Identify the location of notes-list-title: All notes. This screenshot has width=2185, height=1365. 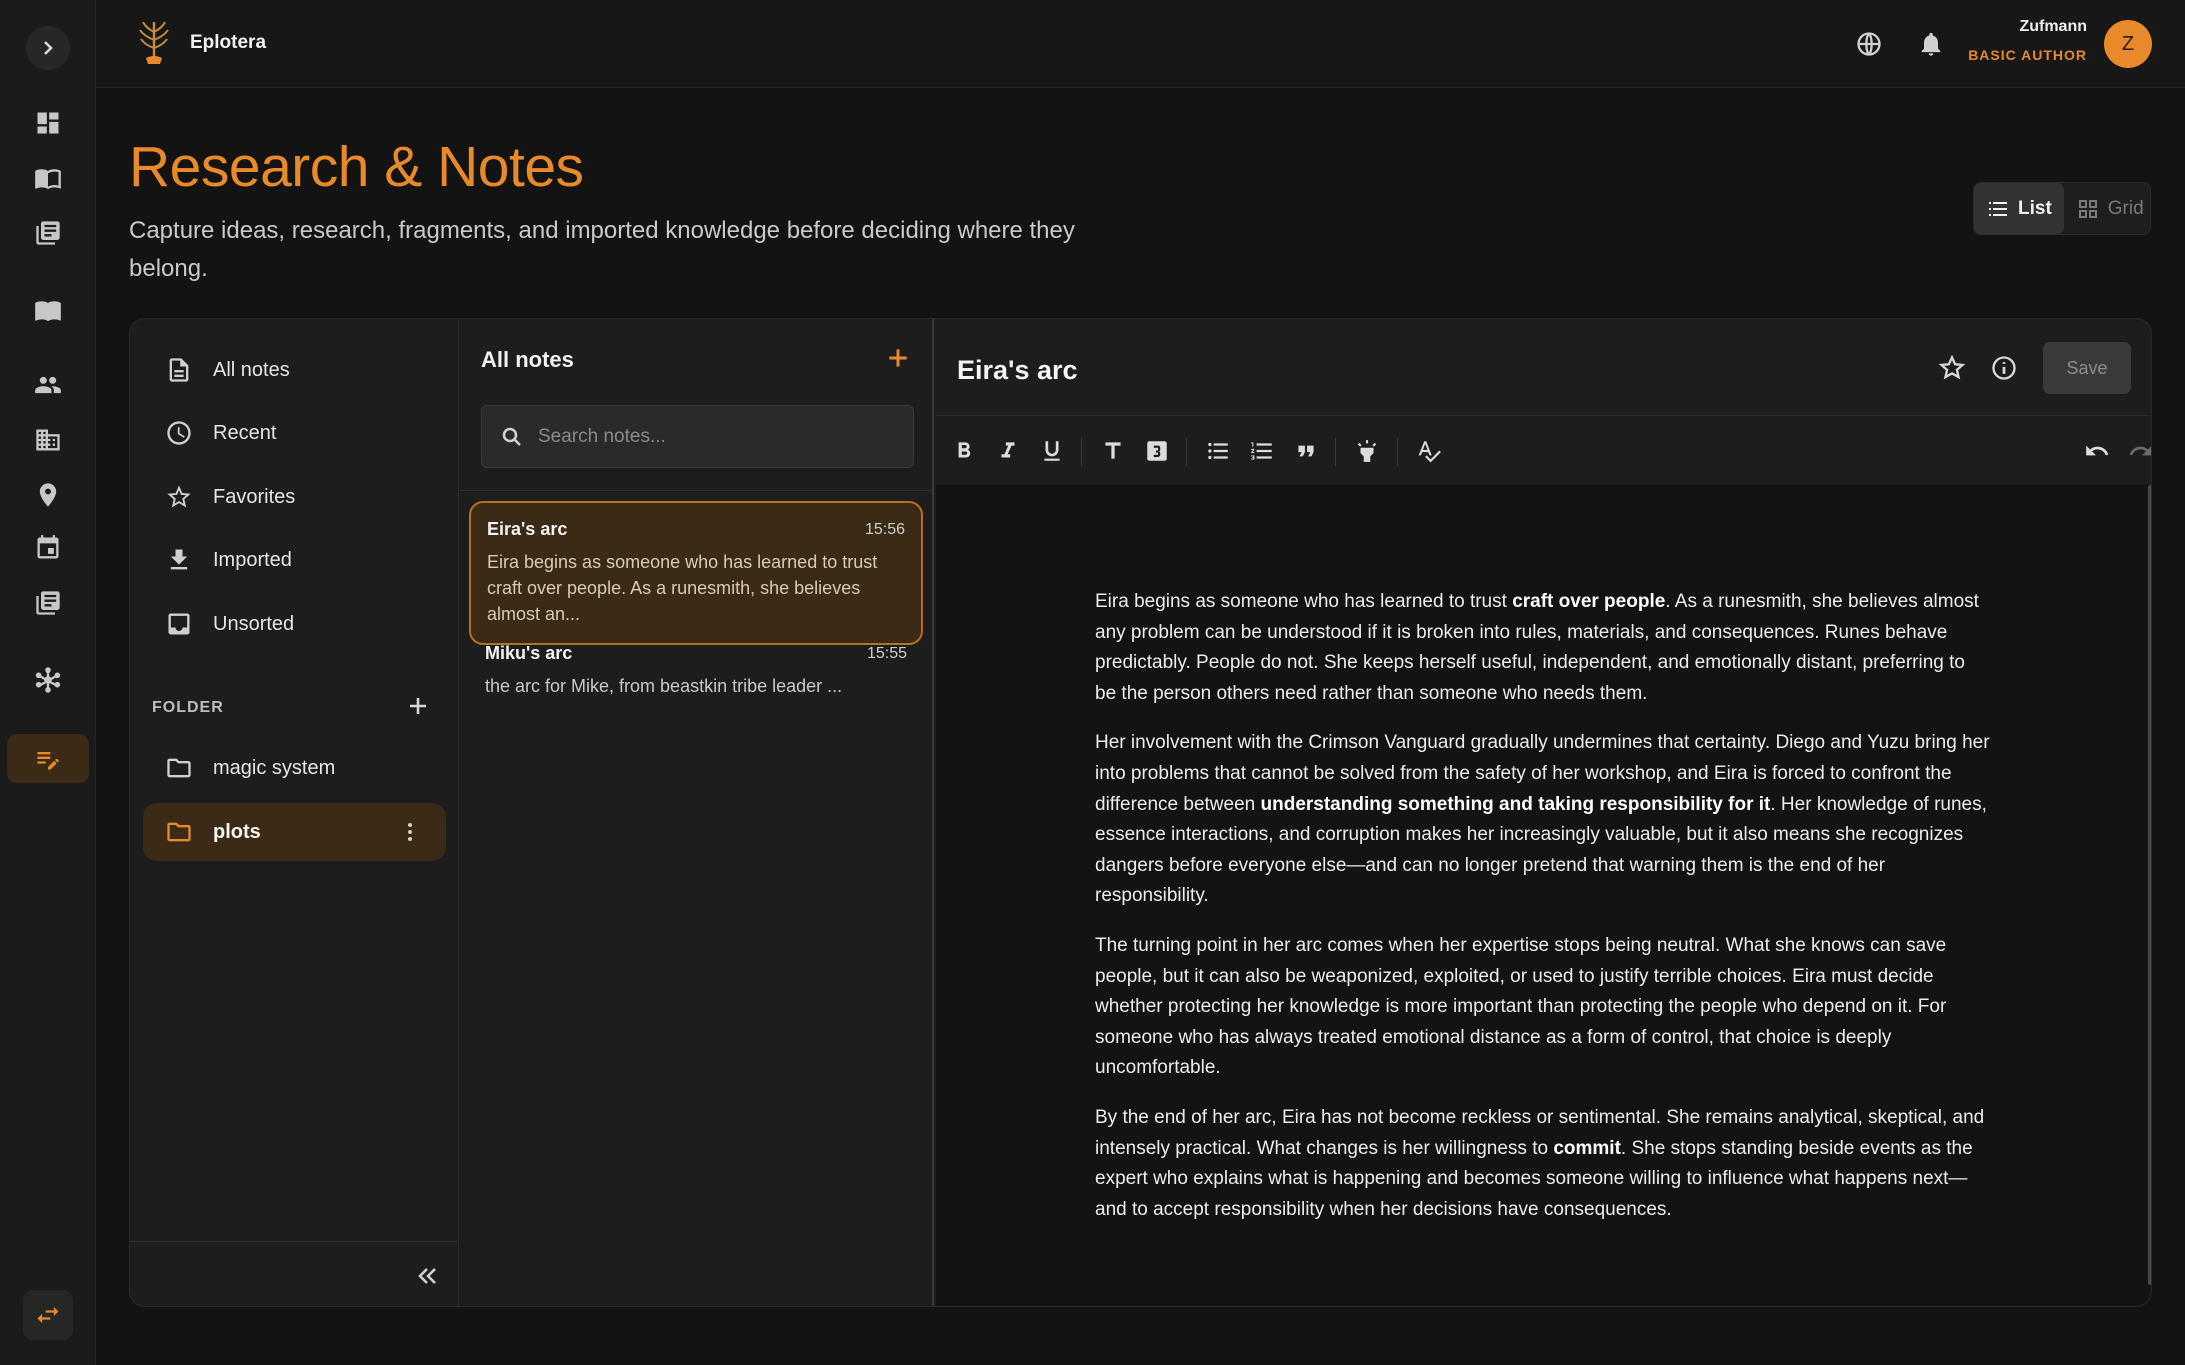
(527, 359).